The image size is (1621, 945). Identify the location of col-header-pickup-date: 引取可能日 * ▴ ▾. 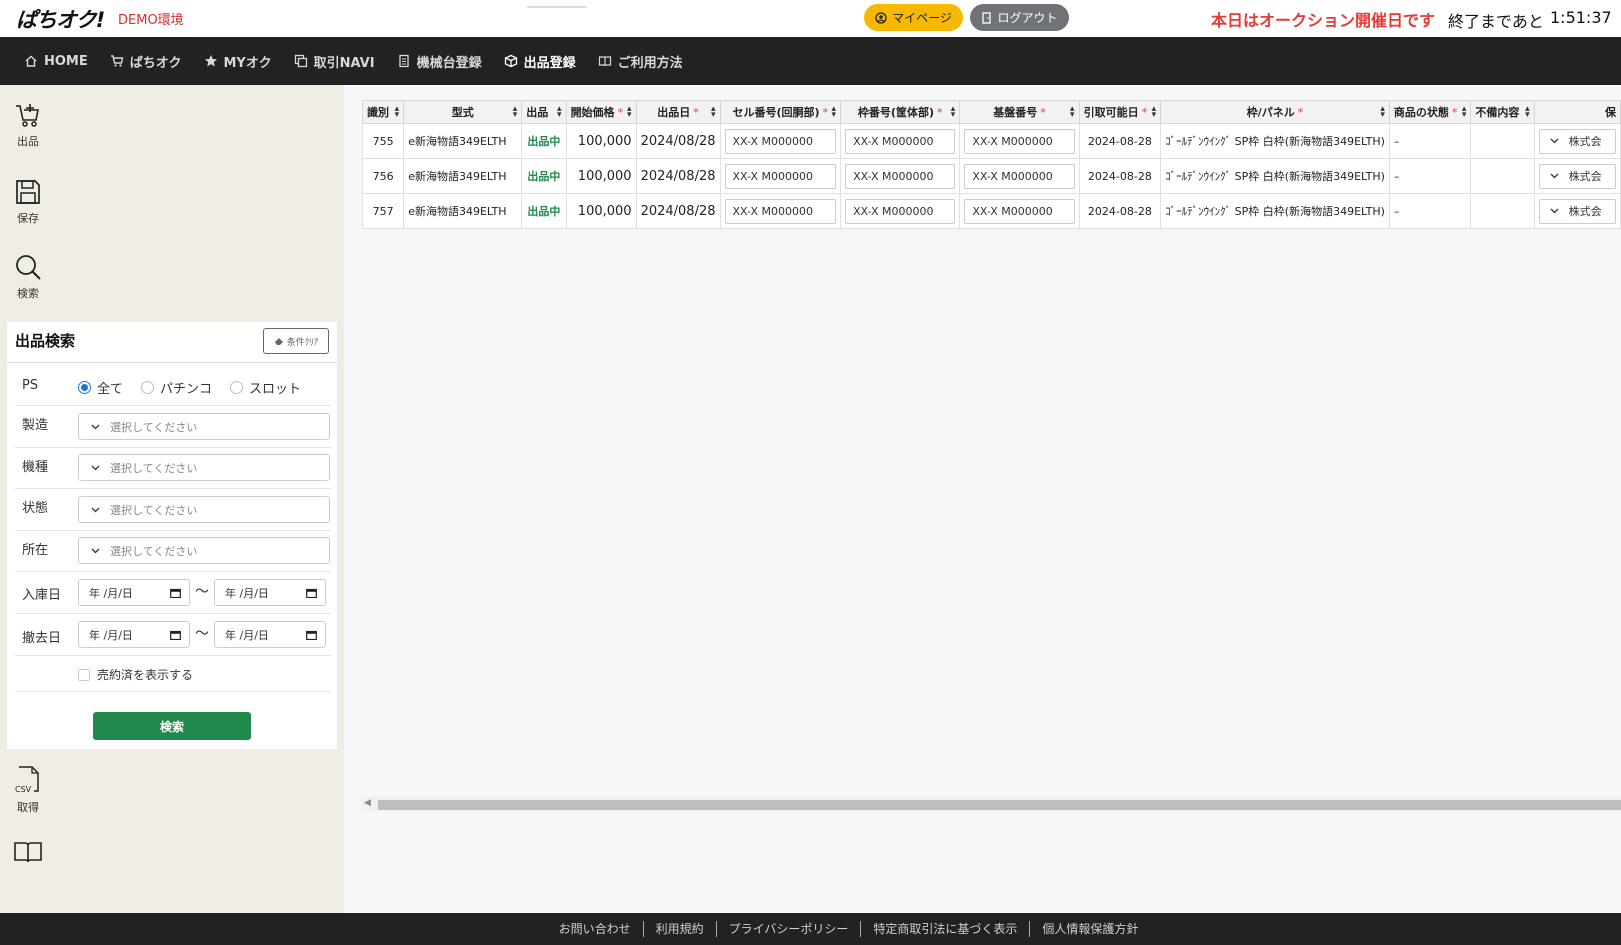
(1120, 112).